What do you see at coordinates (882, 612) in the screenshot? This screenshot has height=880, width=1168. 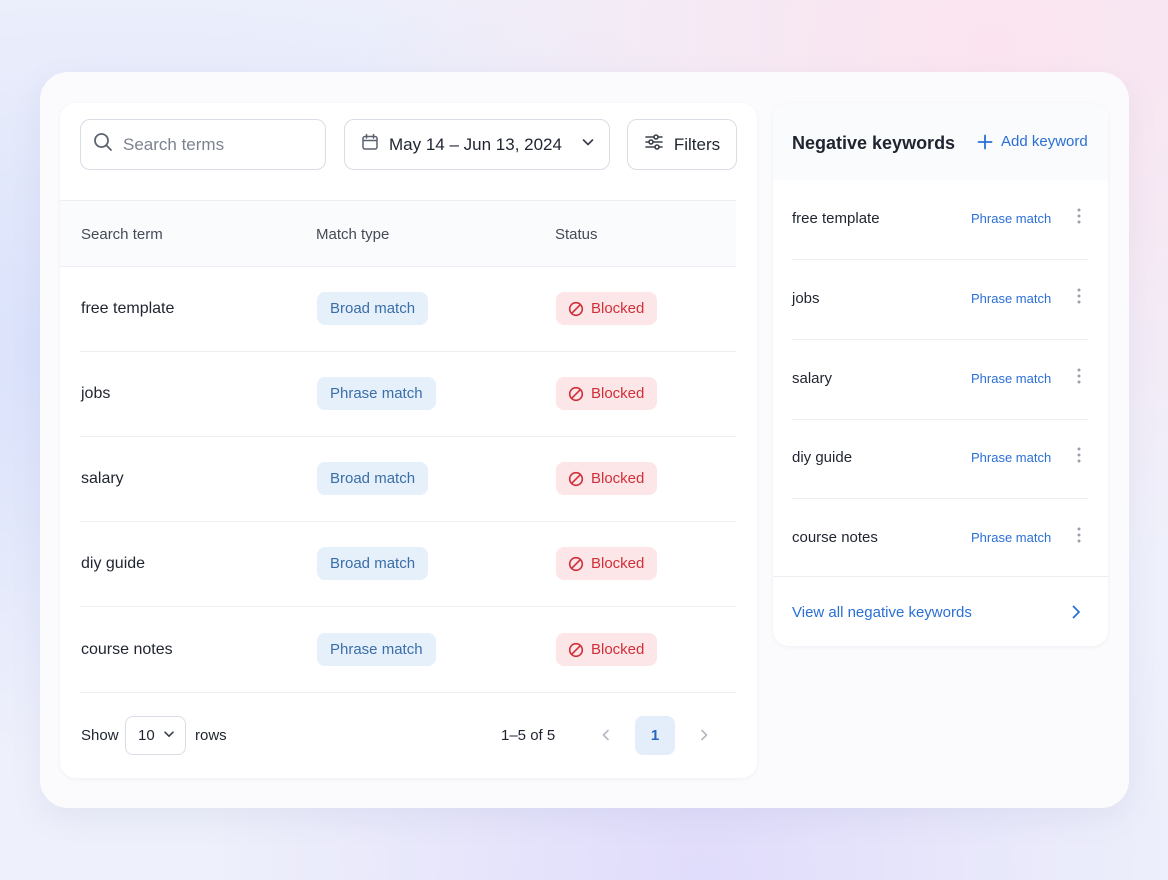 I see `view-all-label: View all negative keywords` at bounding box center [882, 612].